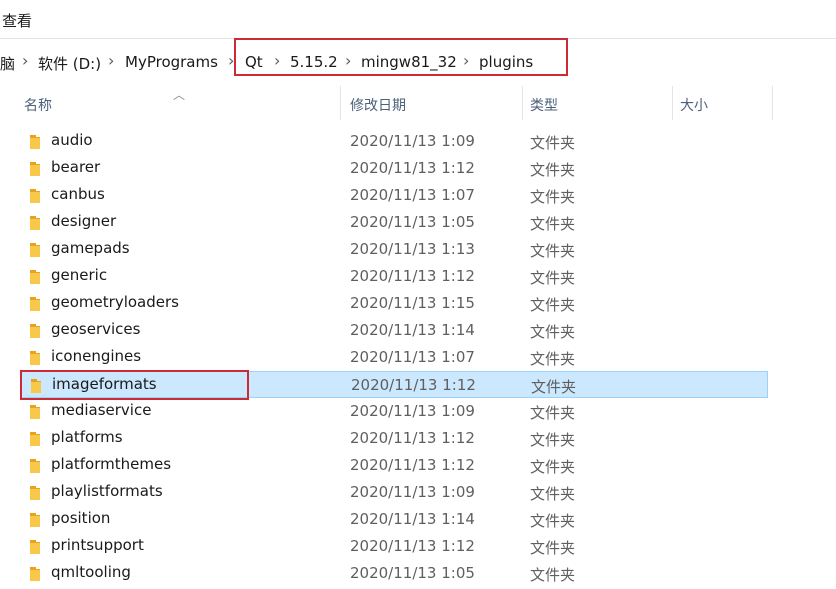  Describe the element at coordinates (179, 95) in the screenshot. I see `sort-ascending-icon: ︿` at that location.